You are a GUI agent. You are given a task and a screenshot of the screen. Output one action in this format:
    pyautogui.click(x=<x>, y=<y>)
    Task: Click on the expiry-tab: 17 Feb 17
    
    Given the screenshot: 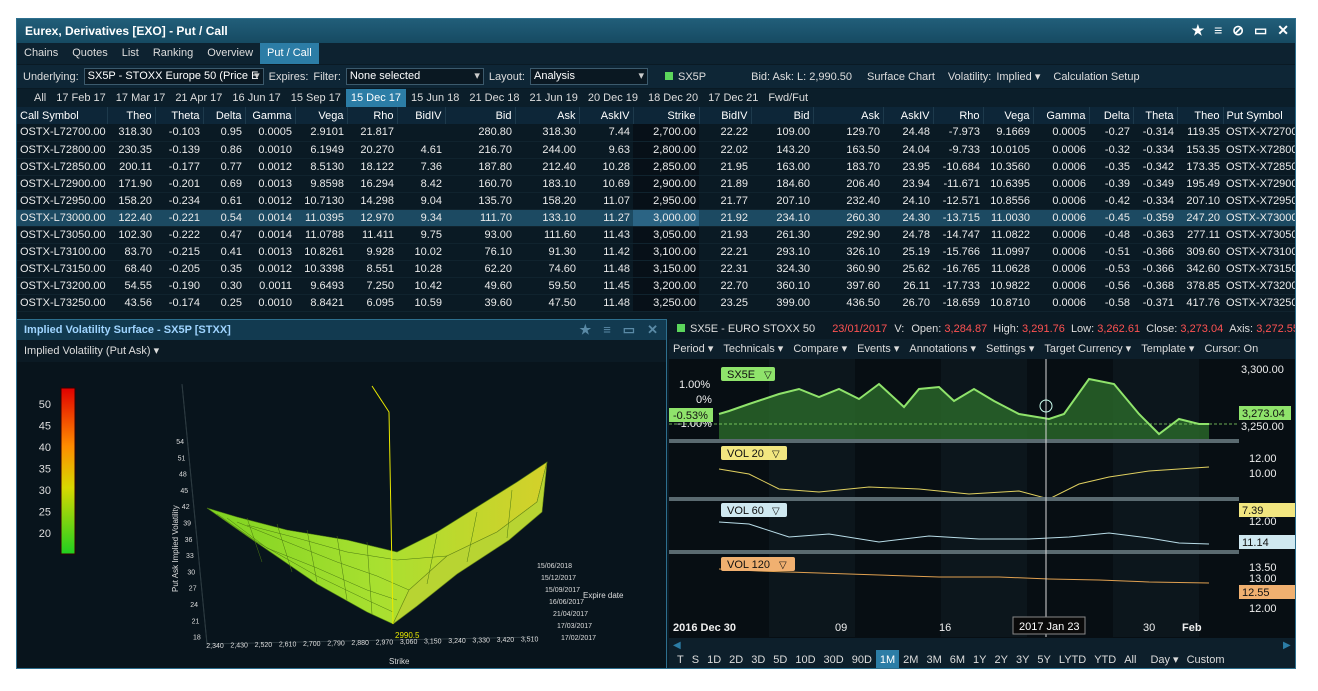 What is the action you would take?
    pyautogui.click(x=81, y=98)
    